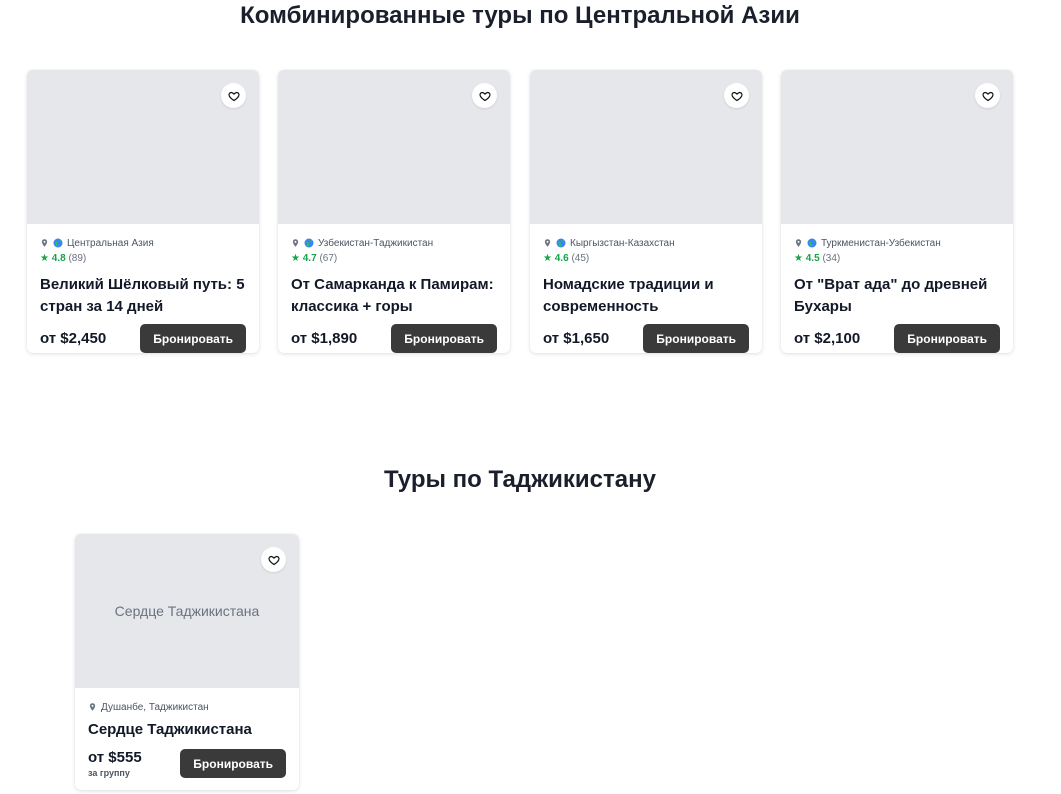 This screenshot has width=1061, height=794. I want to click on image-caption: Сердце Таджикистана, so click(187, 611).